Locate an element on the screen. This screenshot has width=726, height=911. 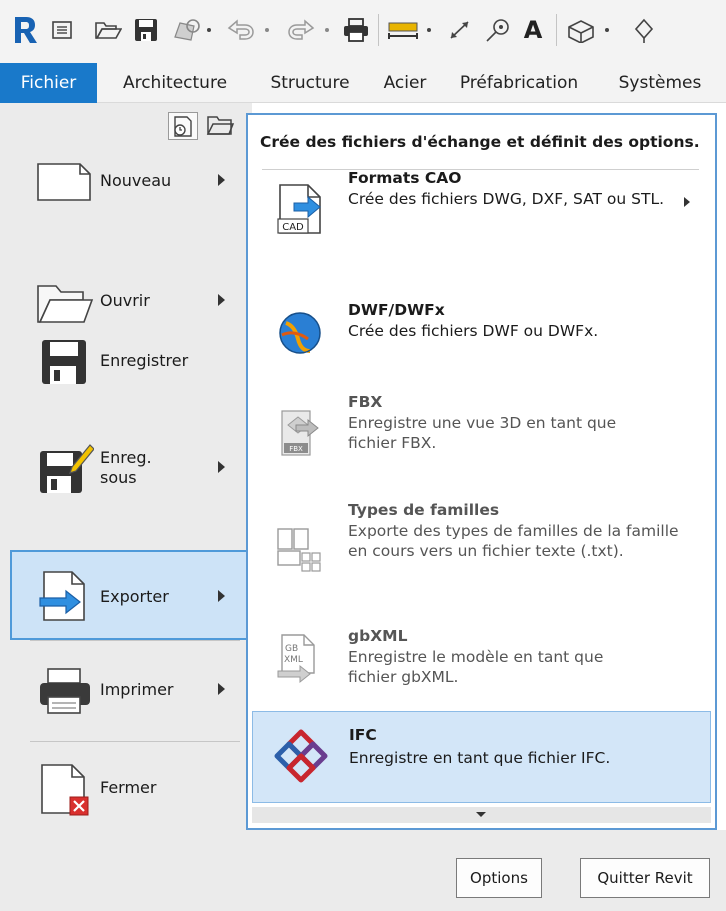
fbx-label: FBX is located at coordinates (296, 449).